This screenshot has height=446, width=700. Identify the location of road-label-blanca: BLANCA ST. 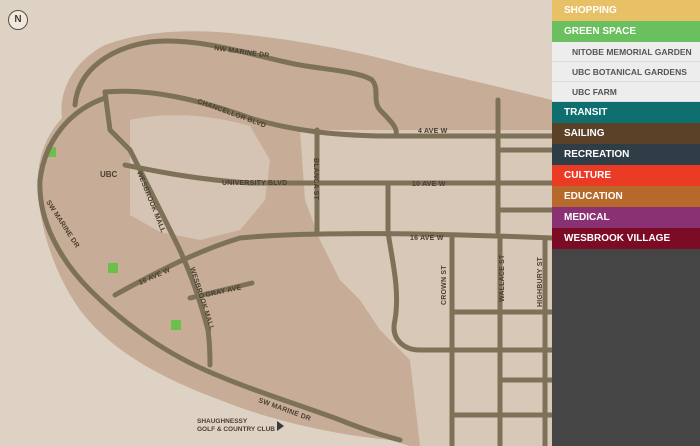
(315, 179).